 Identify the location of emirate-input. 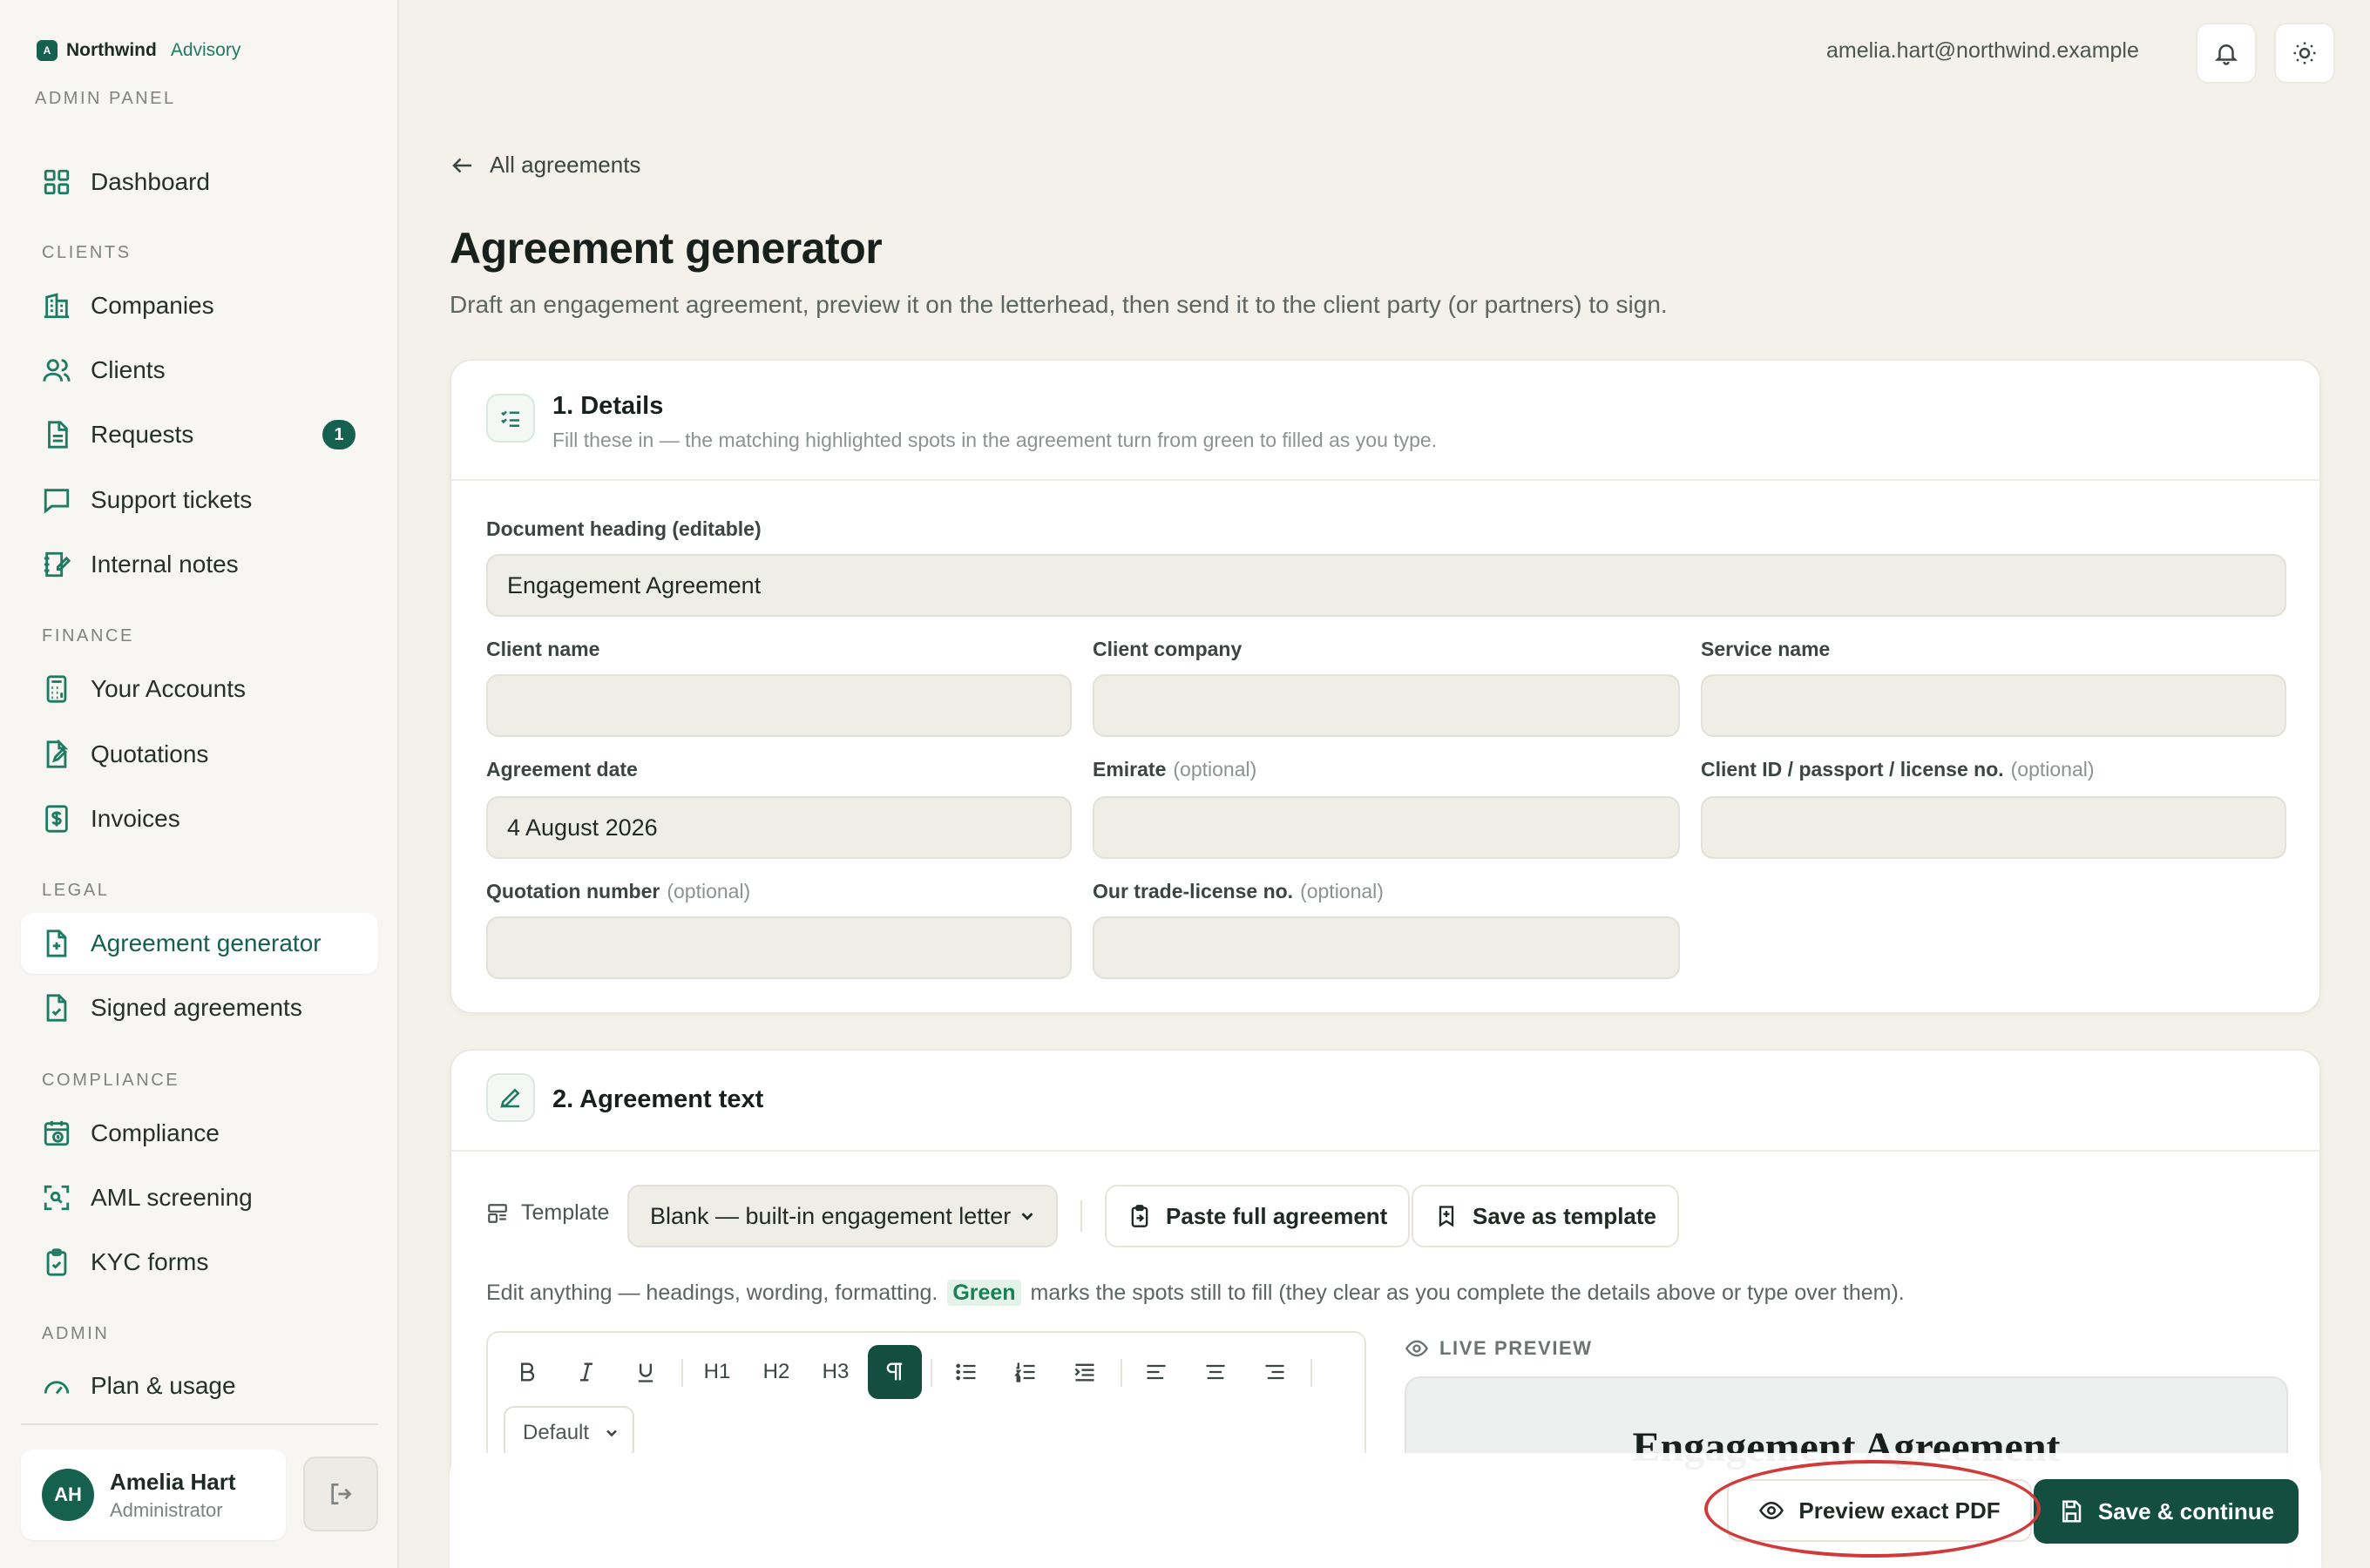
(1386, 827).